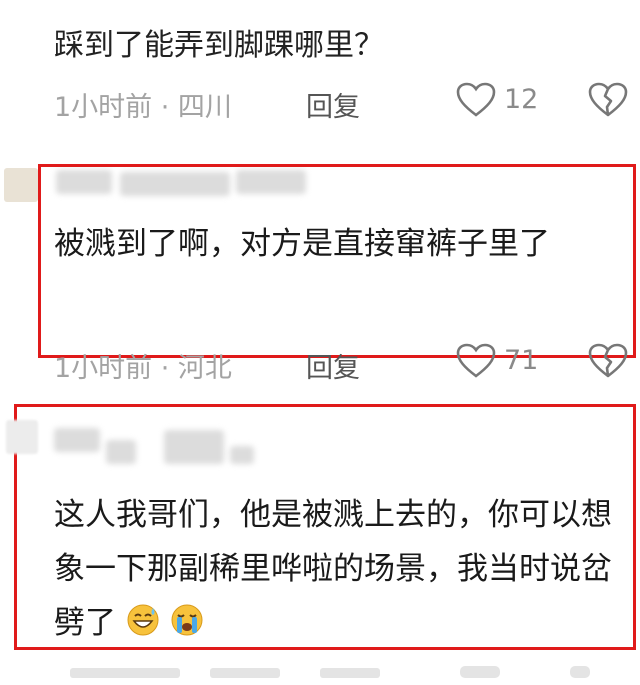  What do you see at coordinates (521, 360) in the screenshot?
I see `like-count: 71` at bounding box center [521, 360].